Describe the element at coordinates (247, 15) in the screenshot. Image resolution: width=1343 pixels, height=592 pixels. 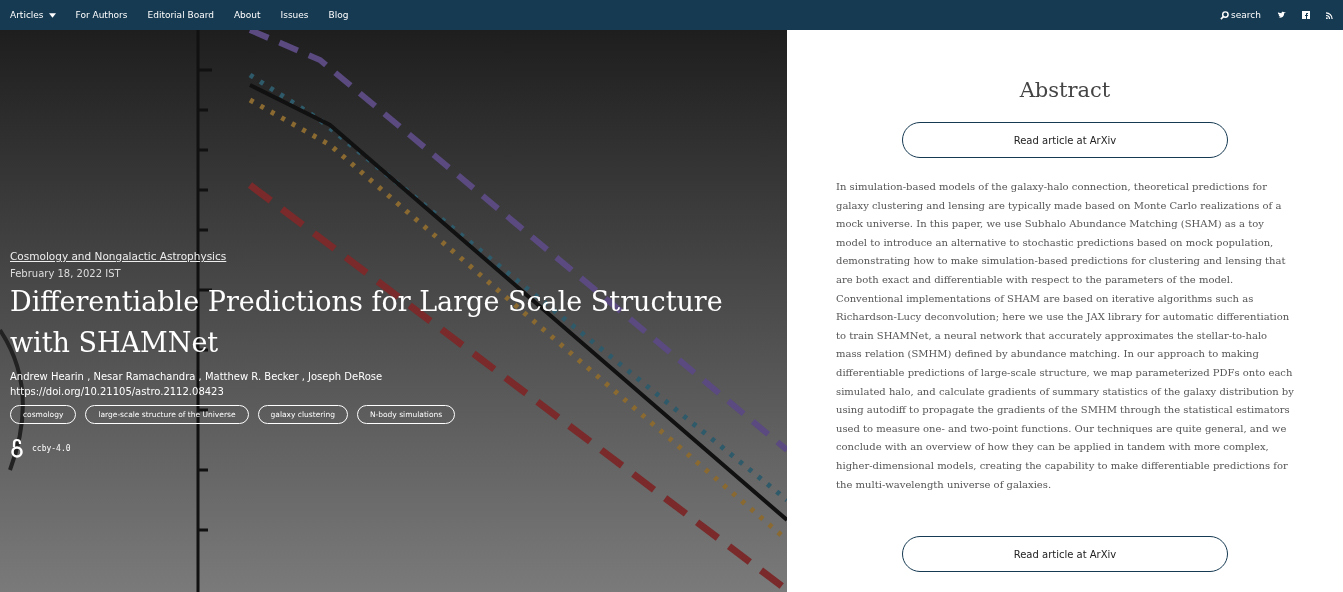
I see `nav-link: About` at that location.